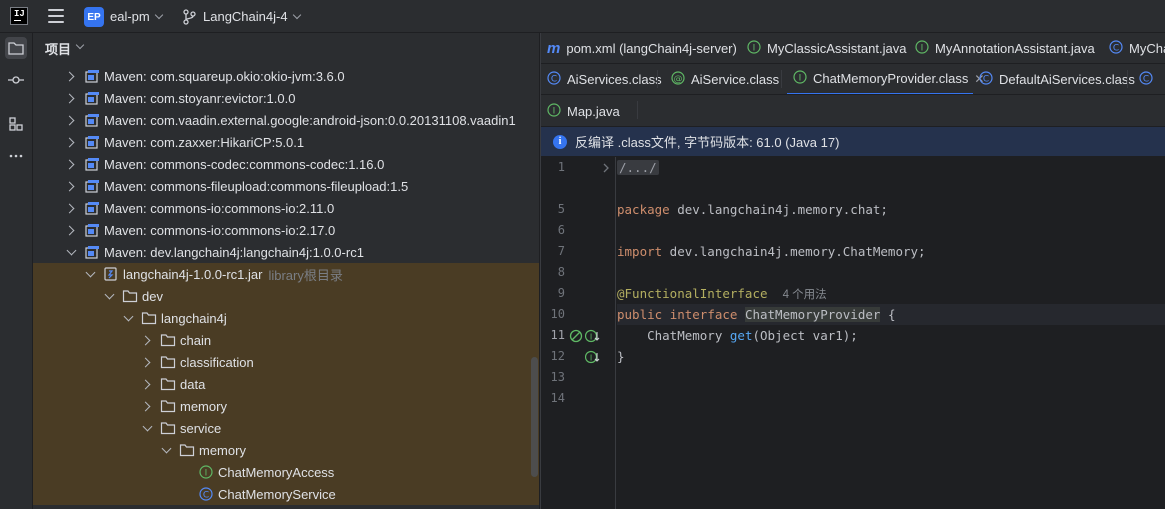  Describe the element at coordinates (805, 295) in the screenshot. I see `usages-hint: 4 个用法` at that location.